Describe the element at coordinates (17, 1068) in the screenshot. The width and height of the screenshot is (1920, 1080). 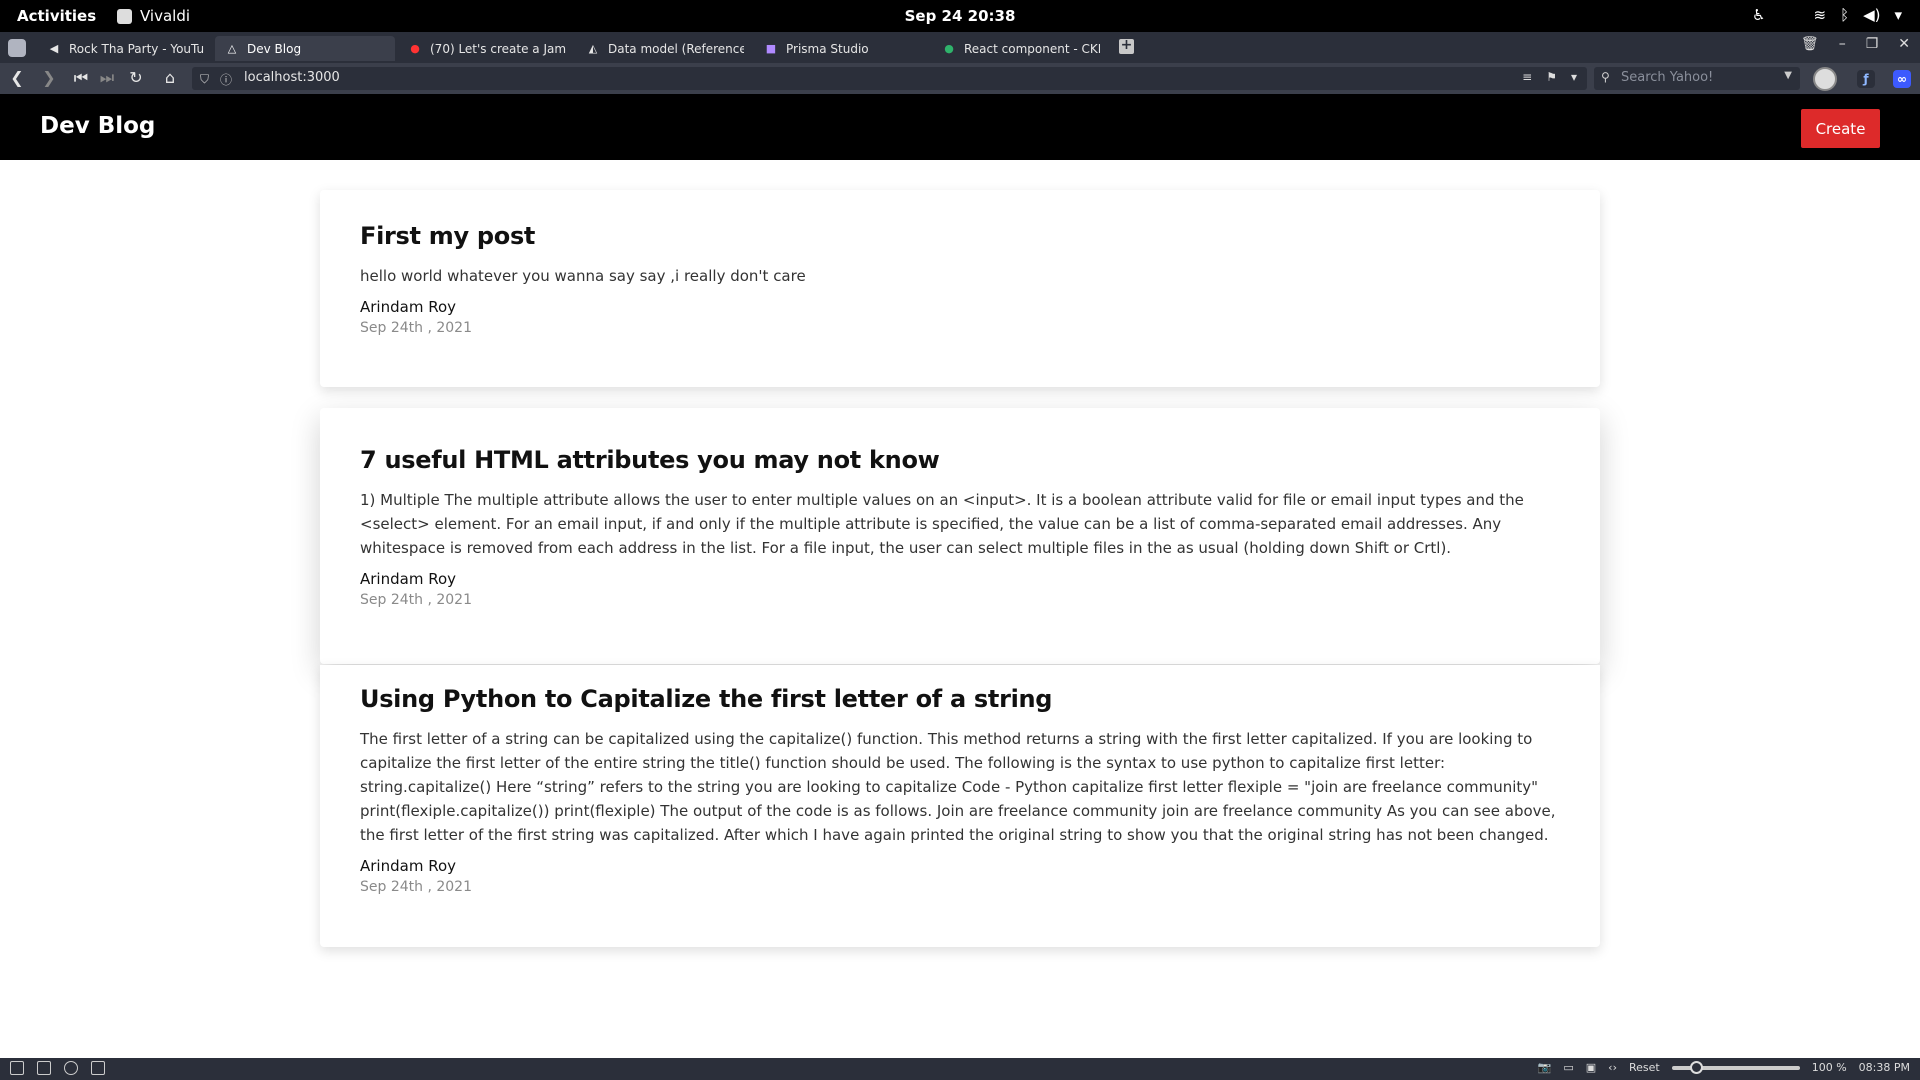
I see `panel-toggle-icon` at that location.